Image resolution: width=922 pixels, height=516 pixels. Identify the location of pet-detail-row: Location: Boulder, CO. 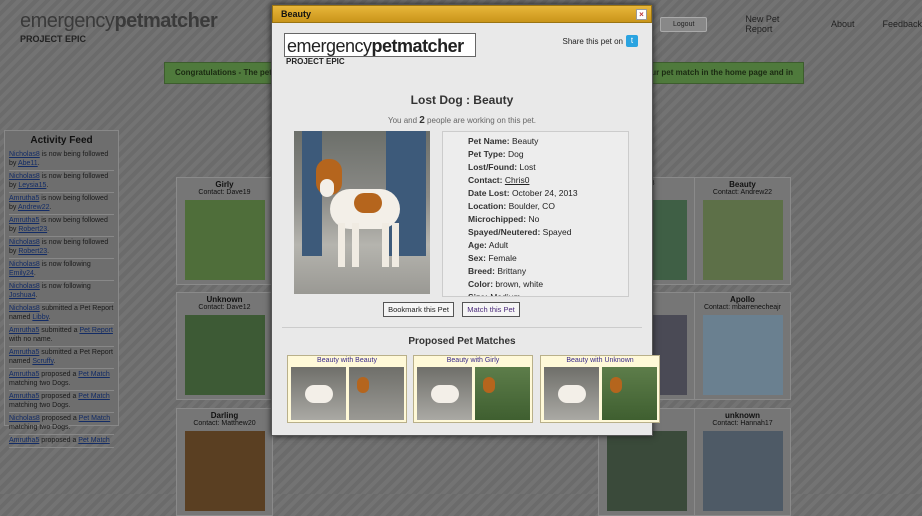
(535, 206).